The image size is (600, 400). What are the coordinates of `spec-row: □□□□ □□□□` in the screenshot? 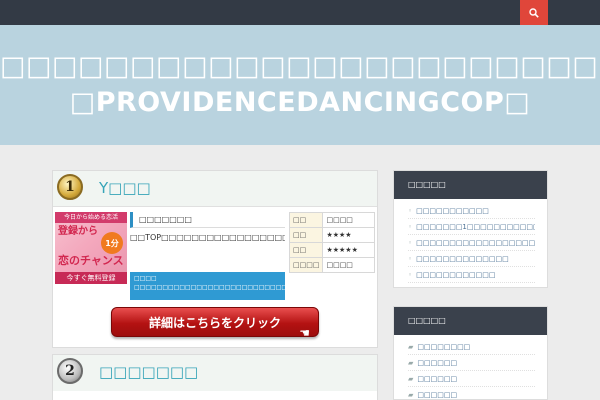 It's located at (331, 265).